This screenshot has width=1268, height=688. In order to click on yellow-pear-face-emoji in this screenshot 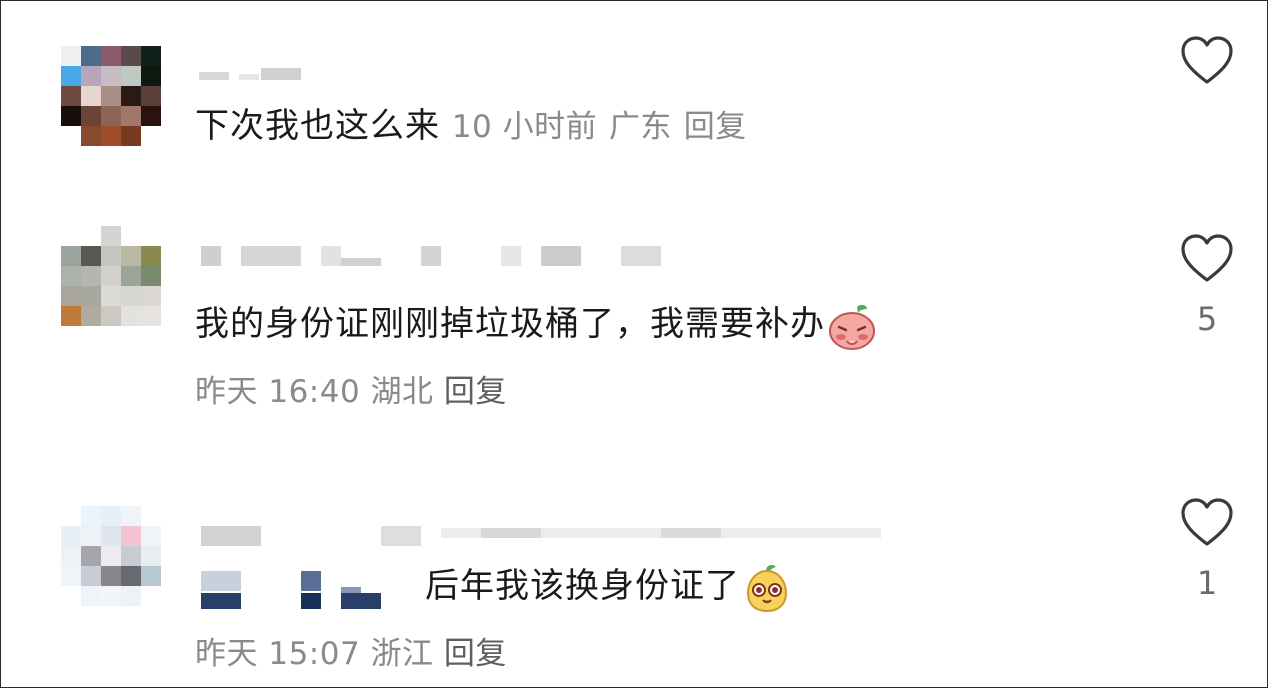, I will do `click(767, 588)`.